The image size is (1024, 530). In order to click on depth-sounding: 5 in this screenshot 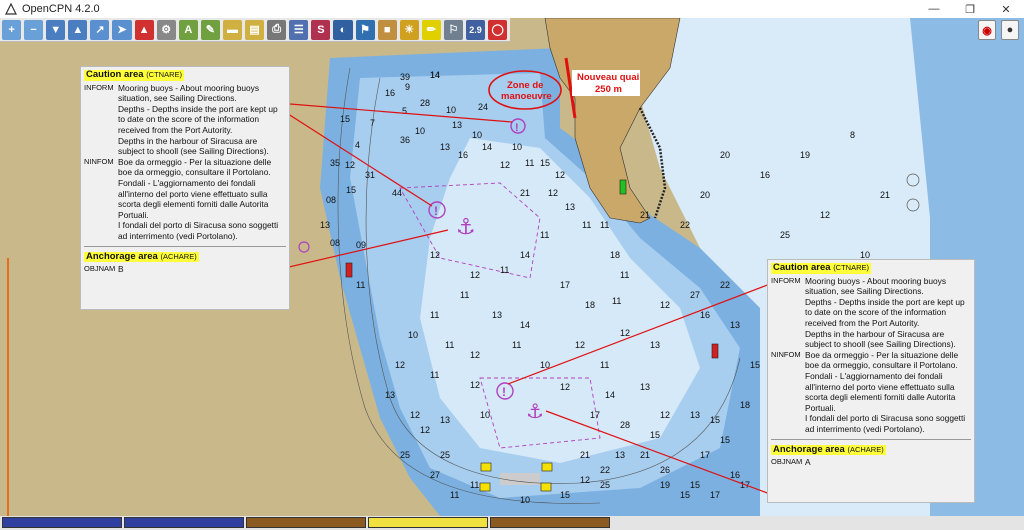, I will do `click(404, 111)`.